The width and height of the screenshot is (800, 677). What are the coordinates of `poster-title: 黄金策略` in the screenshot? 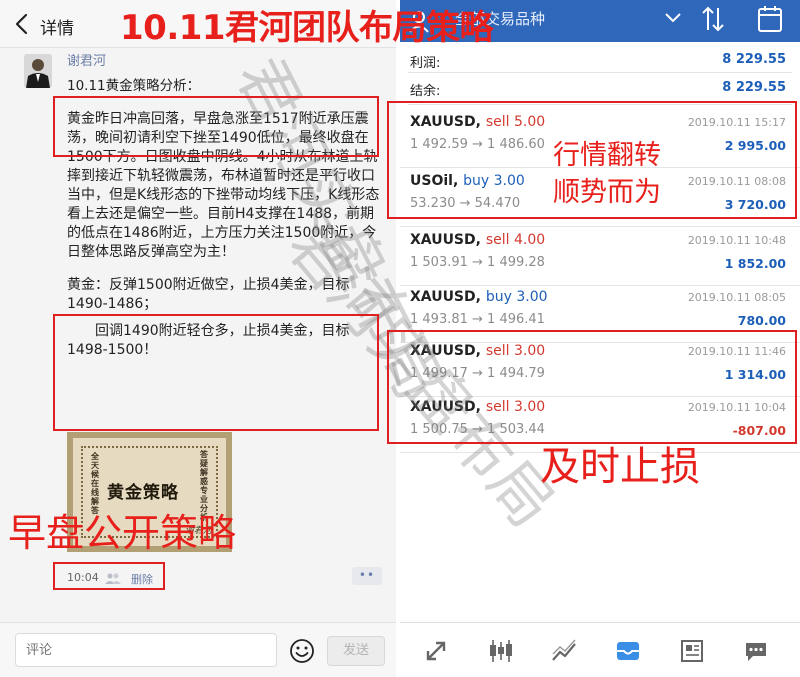 It's located at (143, 493).